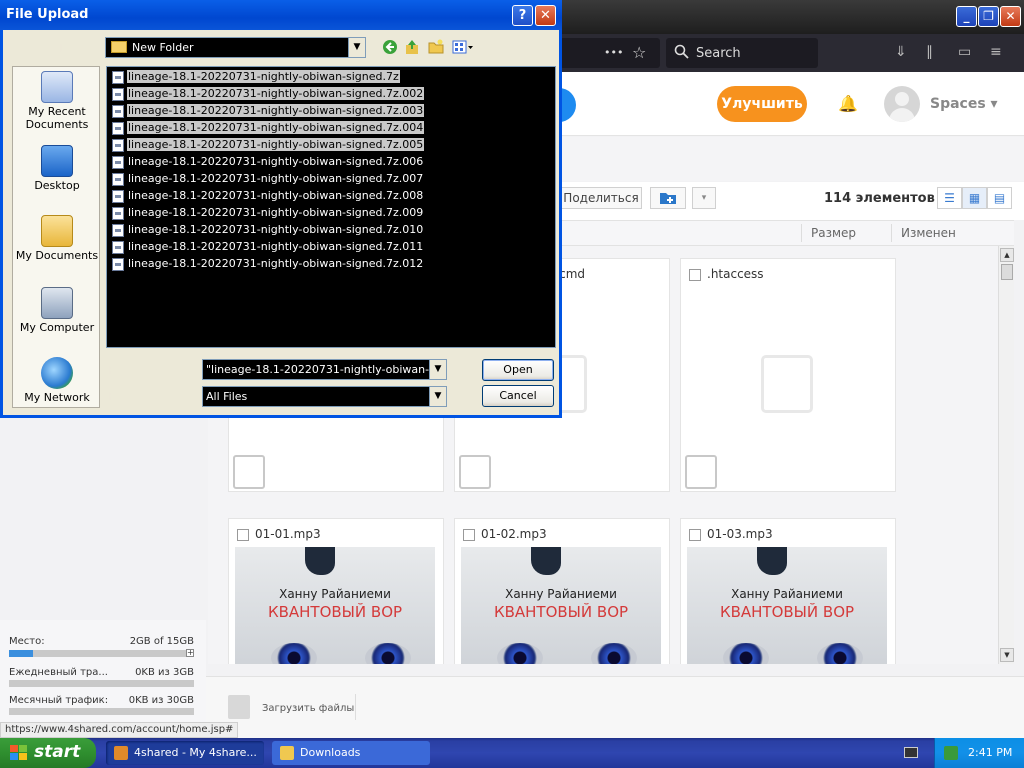  What do you see at coordinates (412, 48) in the screenshot?
I see `up-folder-icon` at bounding box center [412, 48].